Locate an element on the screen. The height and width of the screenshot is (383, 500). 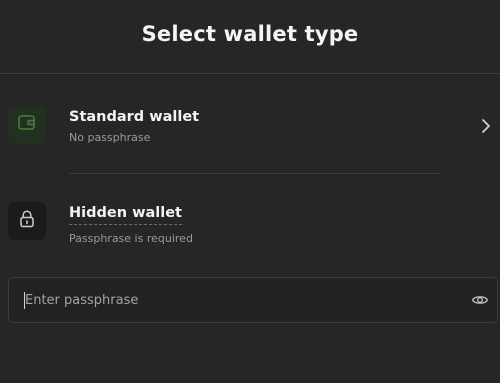
page-title: Select wallet type is located at coordinates (250, 33).